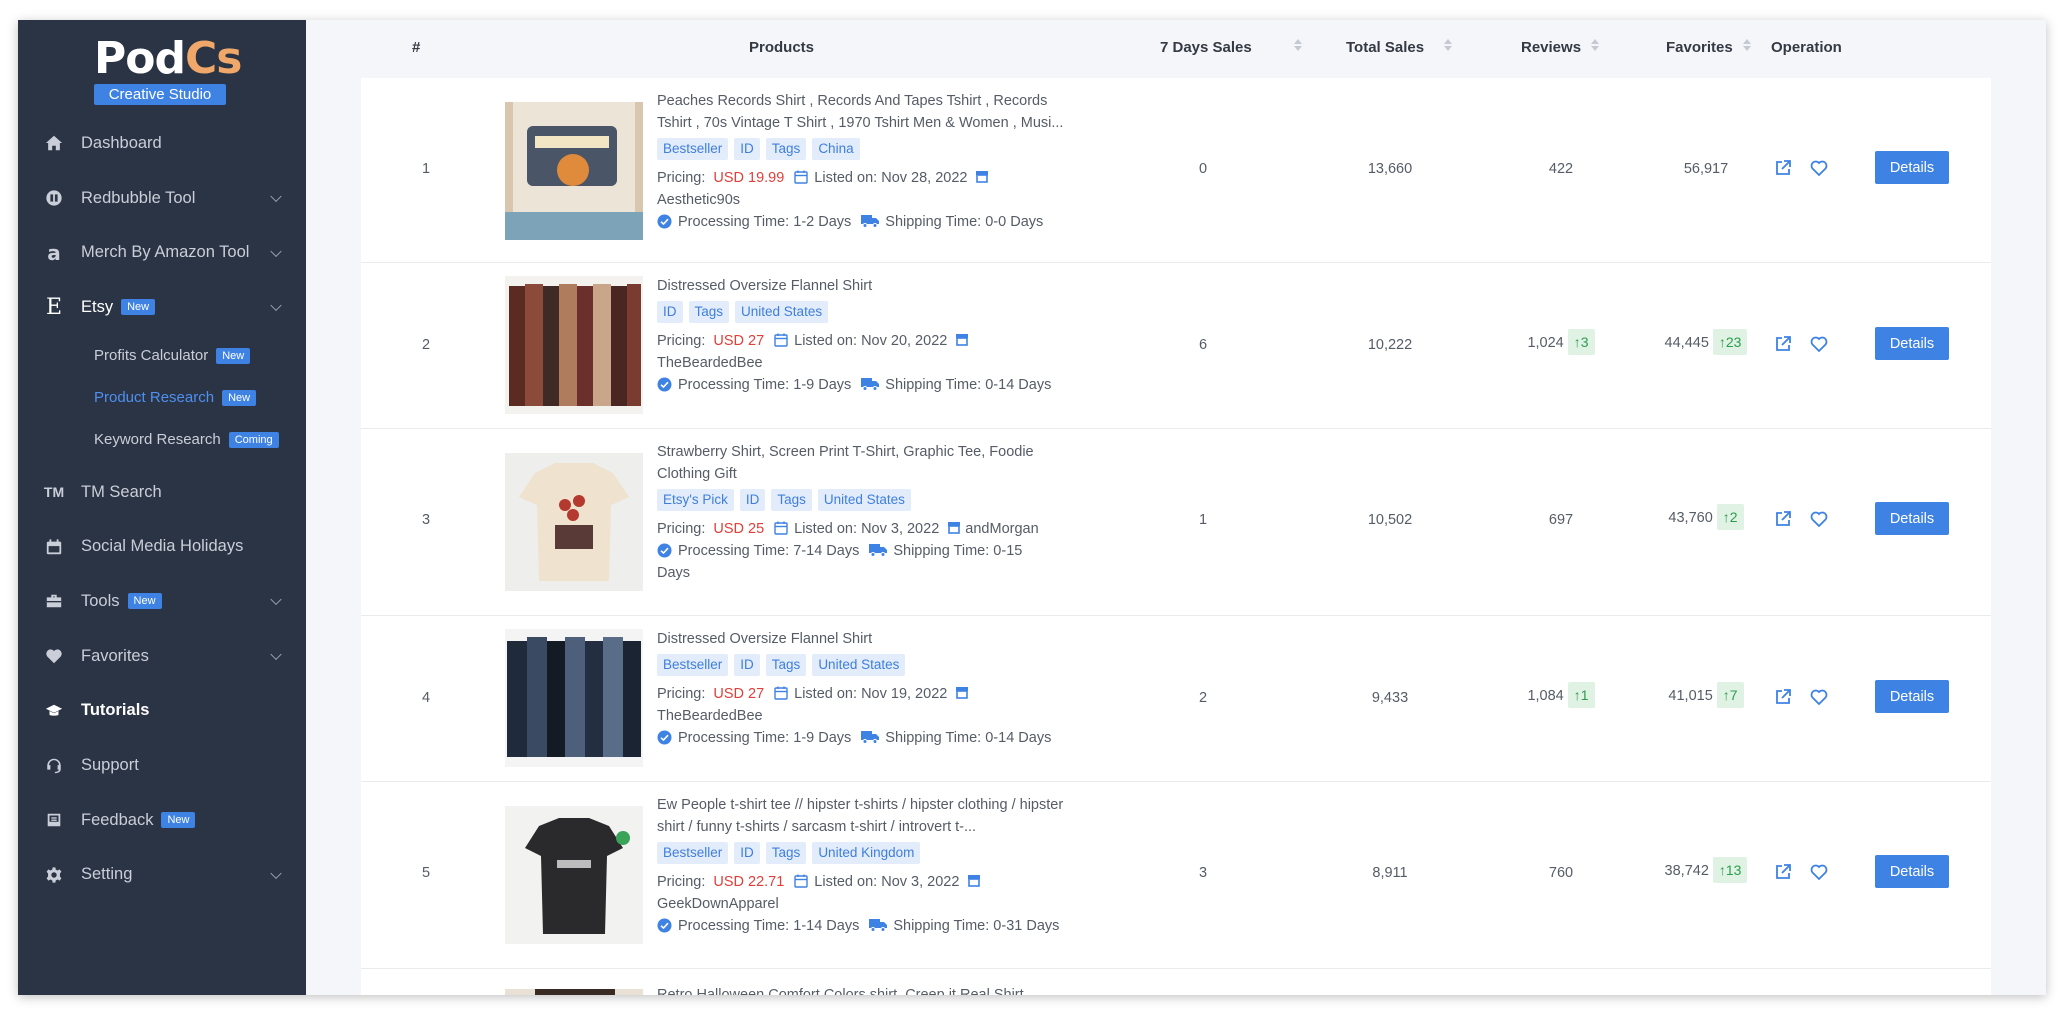 This screenshot has width=2064, height=1017. I want to click on shop-name: andMorgan, so click(1001, 529).